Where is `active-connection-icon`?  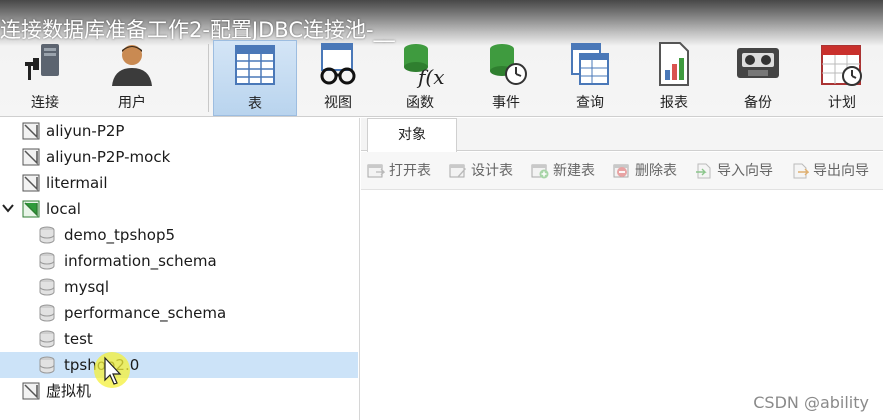 active-connection-icon is located at coordinates (31, 209).